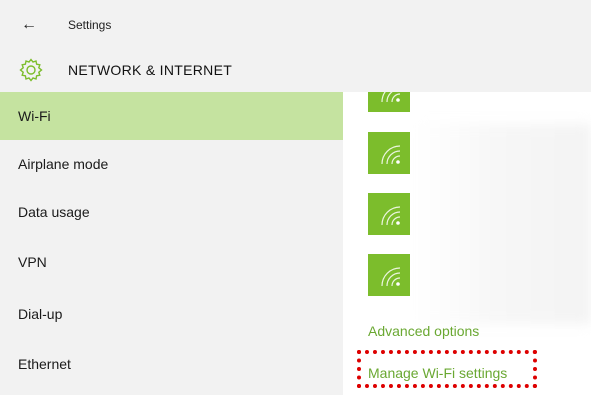 The height and width of the screenshot is (395, 591). Describe the element at coordinates (295, 24) in the screenshot. I see `title-bar: ← Settings` at that location.